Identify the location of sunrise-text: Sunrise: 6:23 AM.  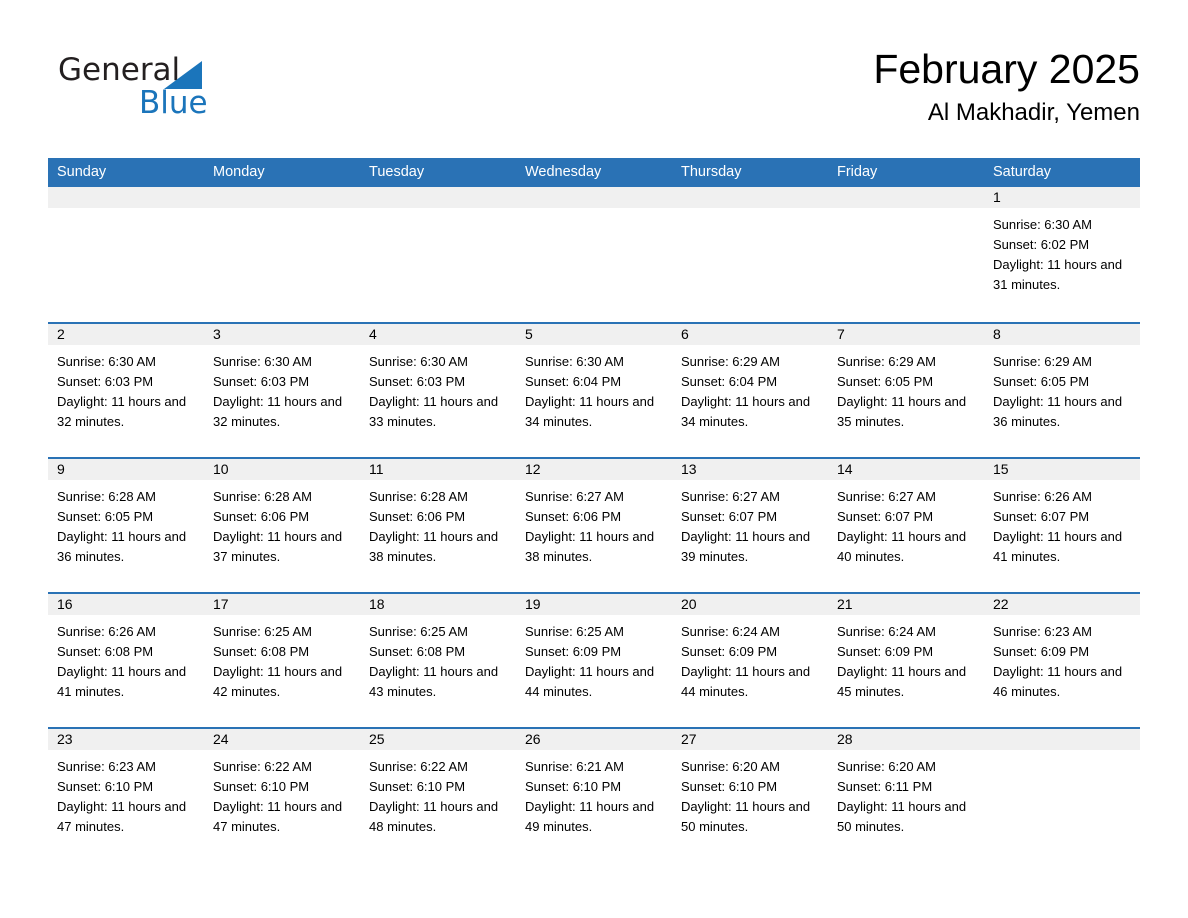
(1042, 631).